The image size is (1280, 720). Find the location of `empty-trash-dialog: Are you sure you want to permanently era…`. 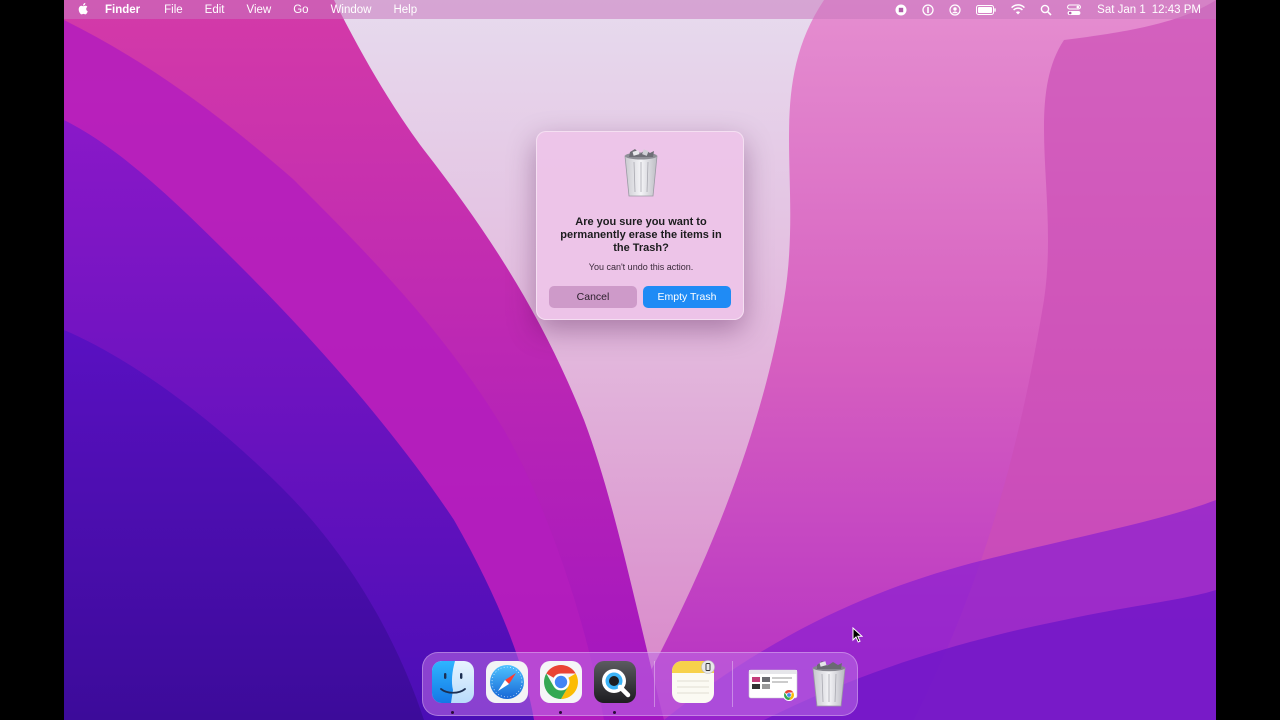

empty-trash-dialog: Are you sure you want to permanently era… is located at coordinates (640, 225).